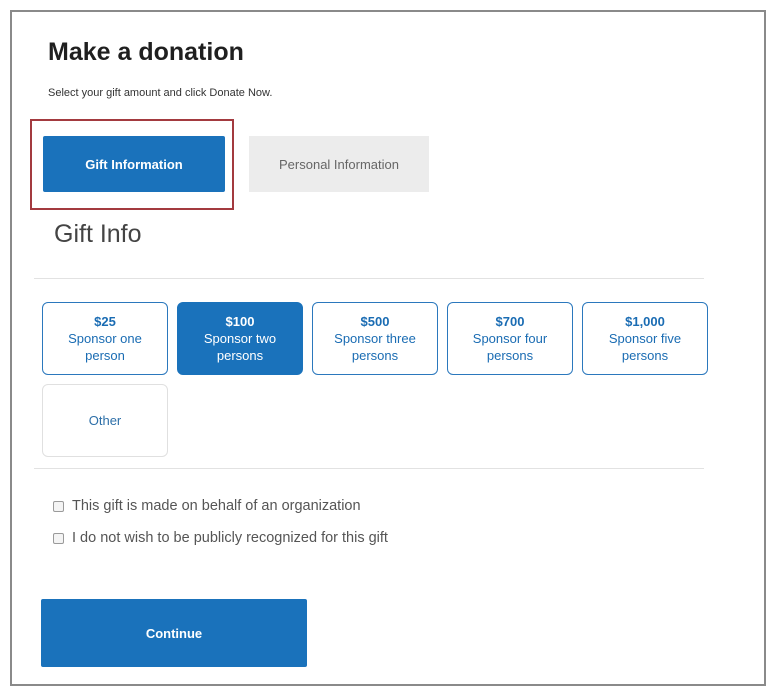  I want to click on amount-description-line1: Sponsor five, so click(645, 338).